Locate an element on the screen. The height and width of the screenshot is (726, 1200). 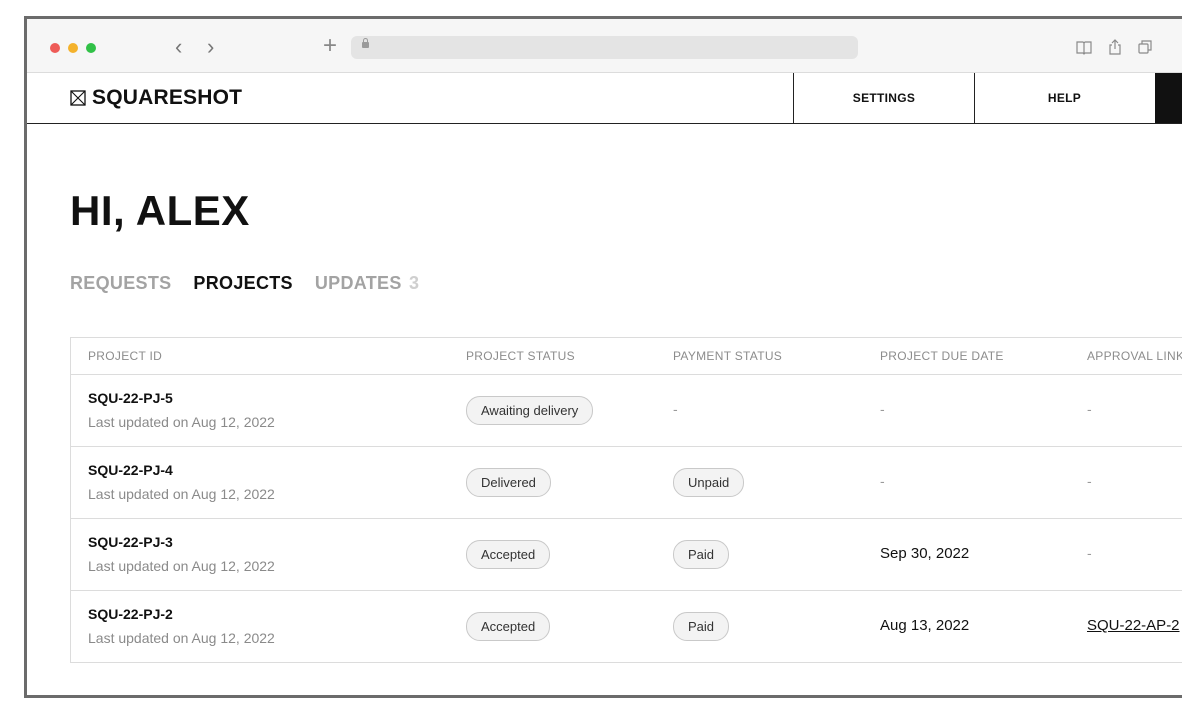
share-icon is located at coordinates (1115, 47).